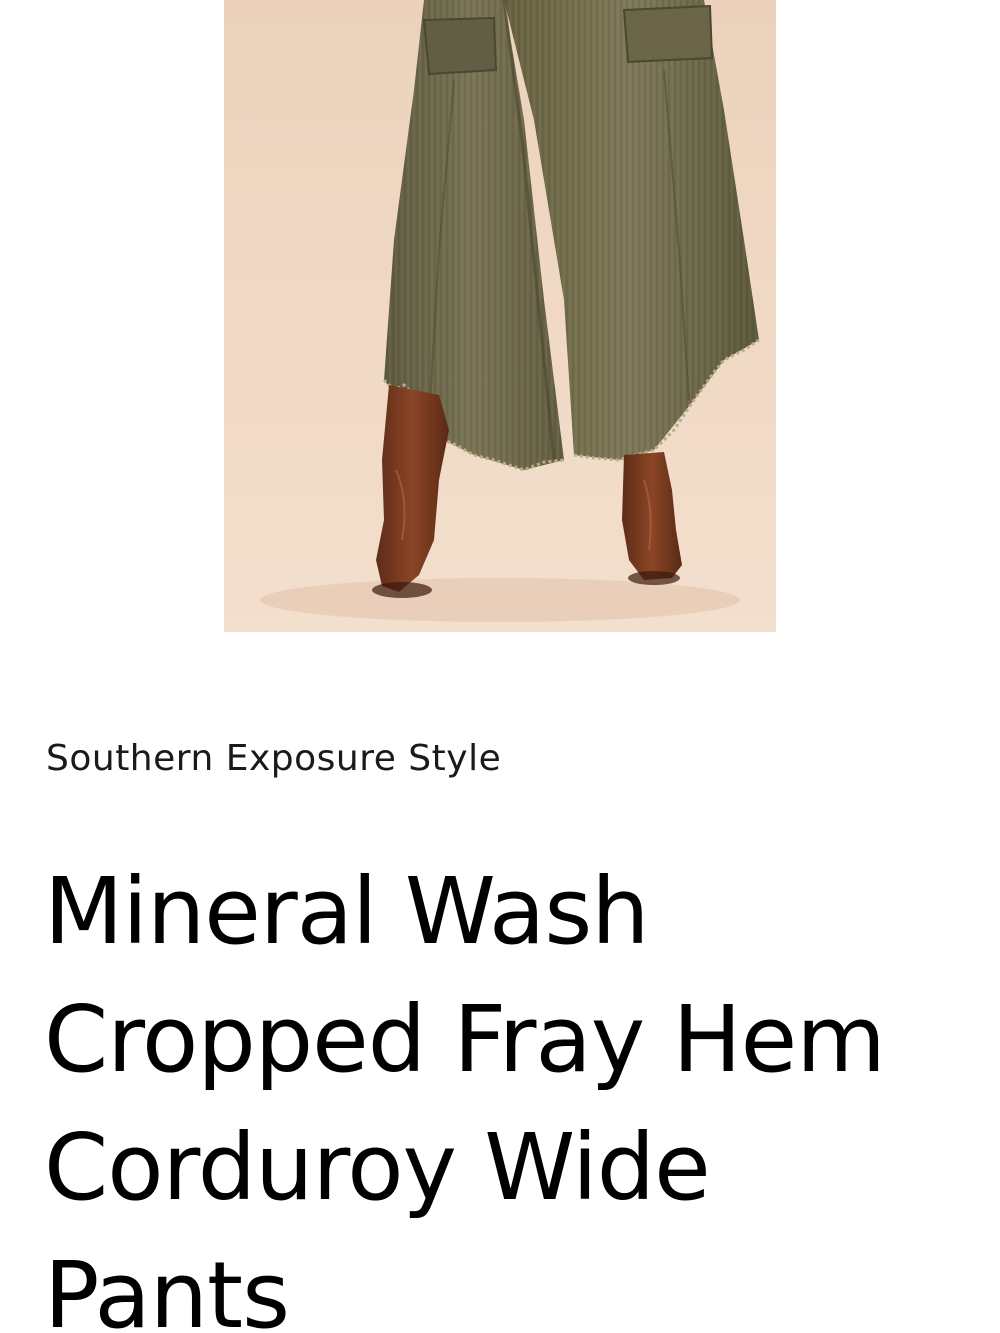 Image resolution: width=1000 pixels, height=1333 pixels. I want to click on brand-name: Southern Exposure Style, so click(273, 759).